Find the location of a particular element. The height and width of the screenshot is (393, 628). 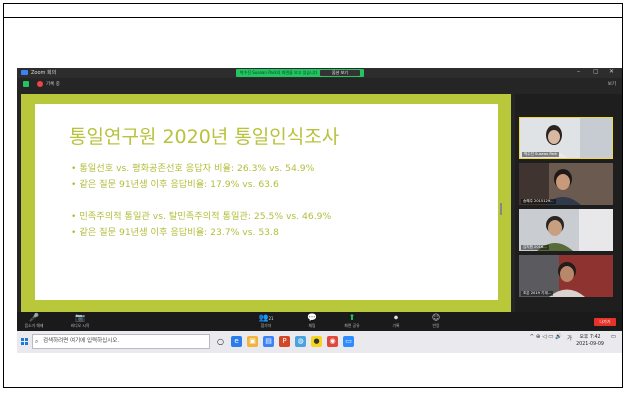

pane-resize-handle is located at coordinates (501, 209).